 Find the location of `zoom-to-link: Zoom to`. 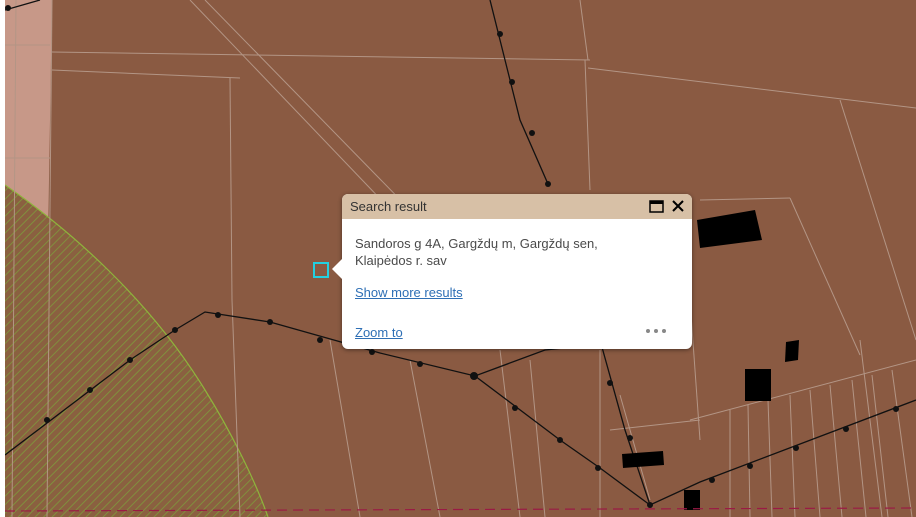

zoom-to-link: Zoom to is located at coordinates (379, 332).